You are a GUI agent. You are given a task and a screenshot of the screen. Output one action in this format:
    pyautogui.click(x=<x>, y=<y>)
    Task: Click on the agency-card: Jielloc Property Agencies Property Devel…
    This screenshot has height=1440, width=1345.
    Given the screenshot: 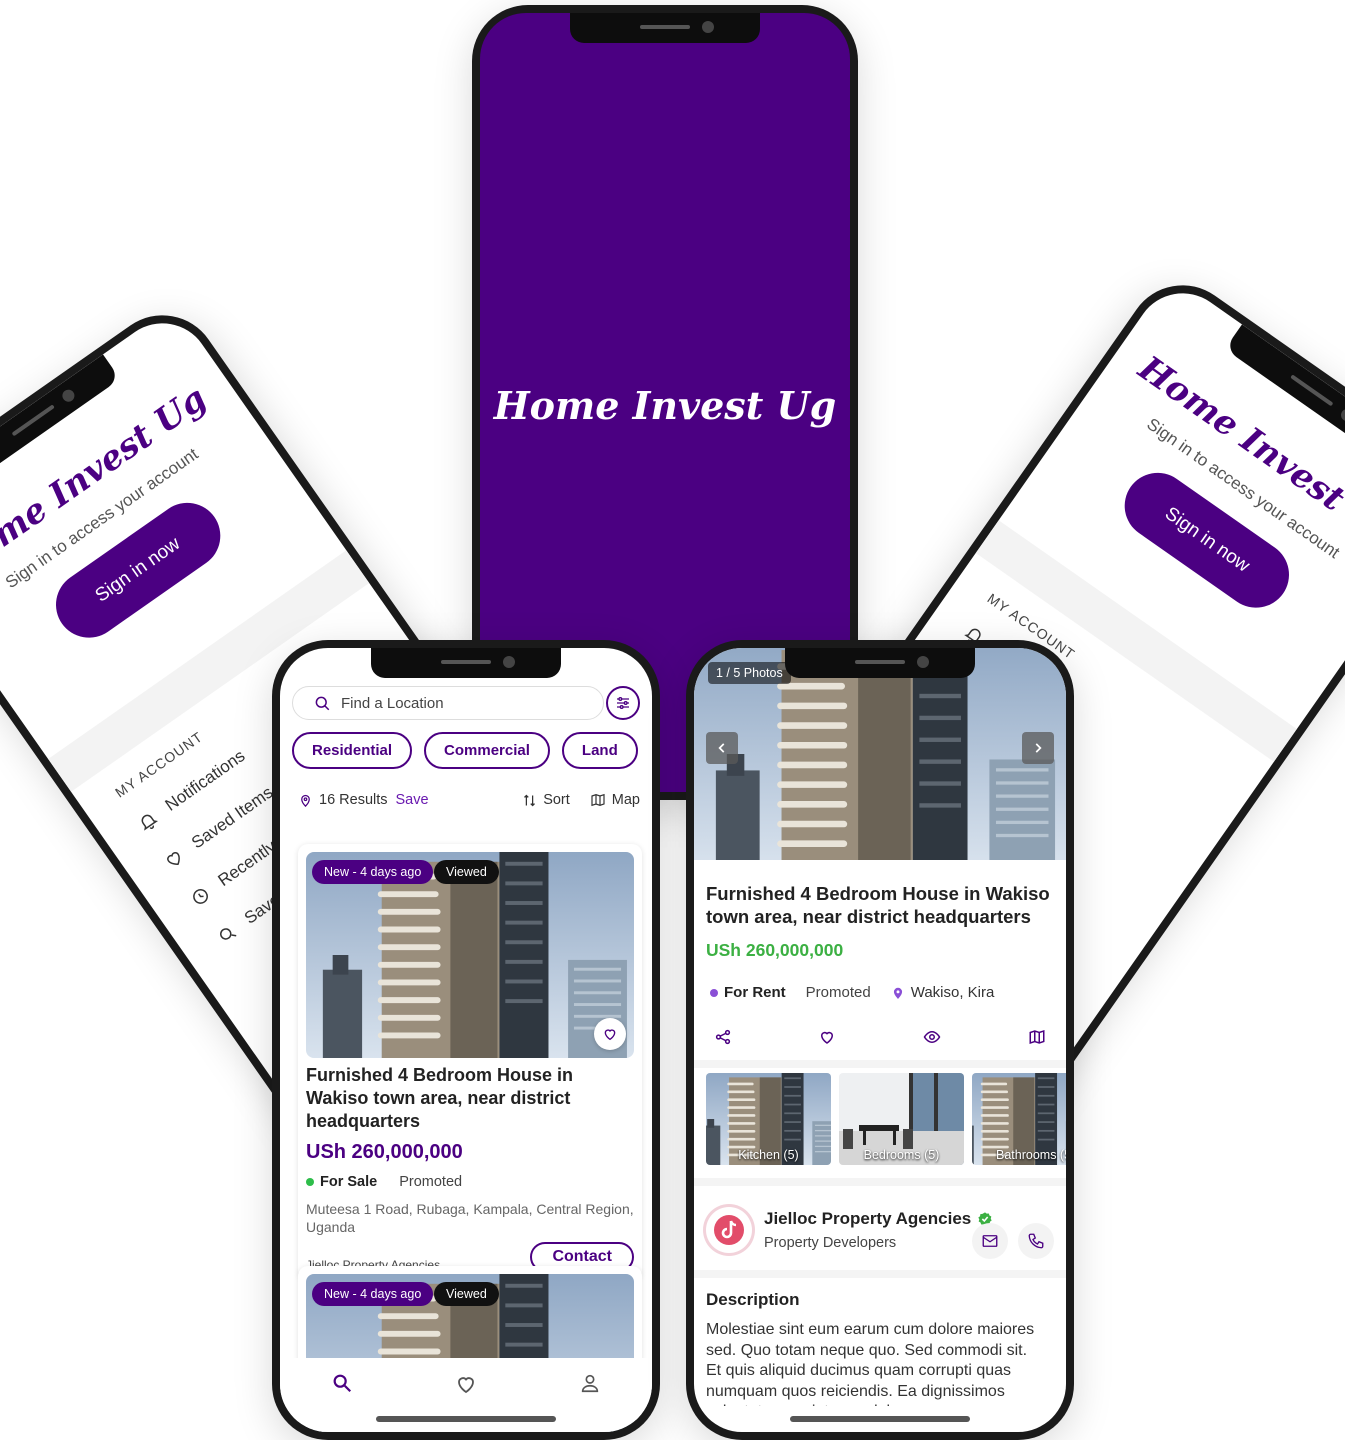 What is the action you would take?
    pyautogui.click(x=880, y=1233)
    